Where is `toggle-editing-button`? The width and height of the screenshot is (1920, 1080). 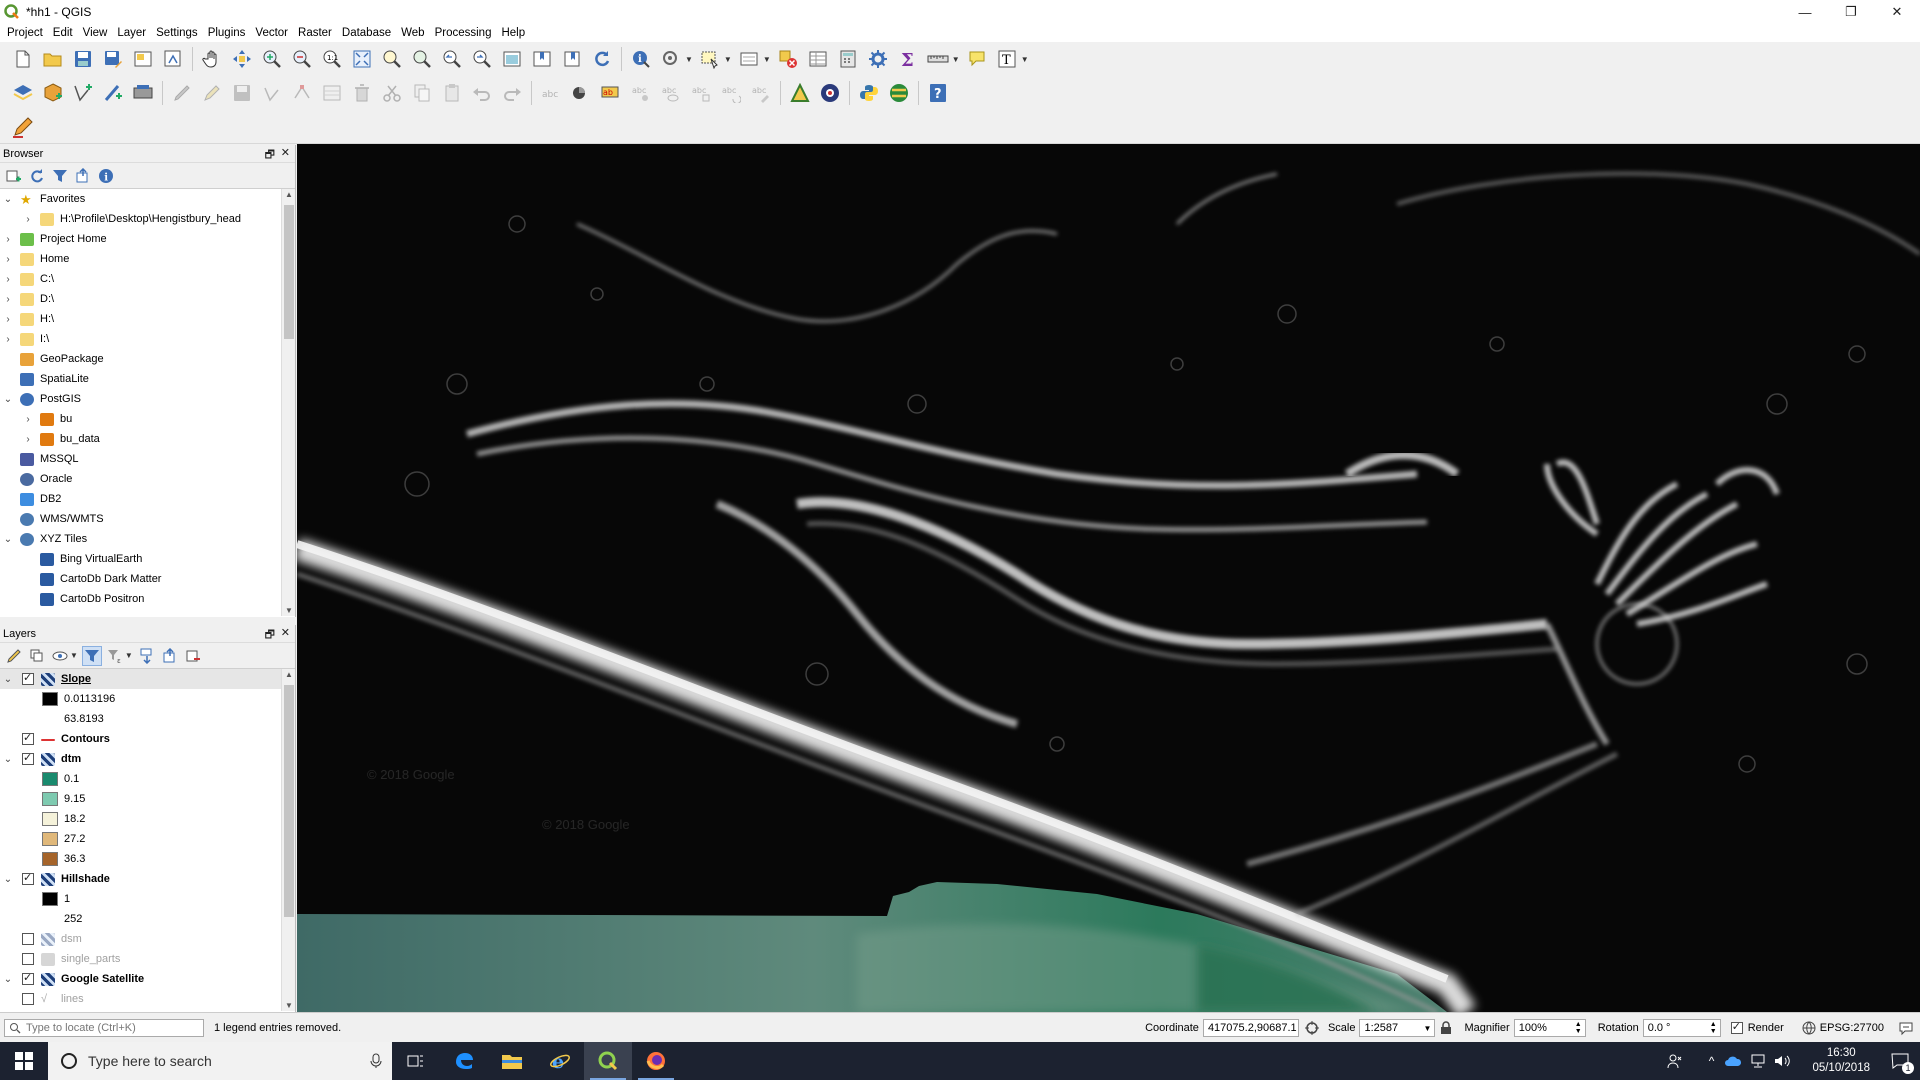
toggle-editing-button is located at coordinates (212, 93).